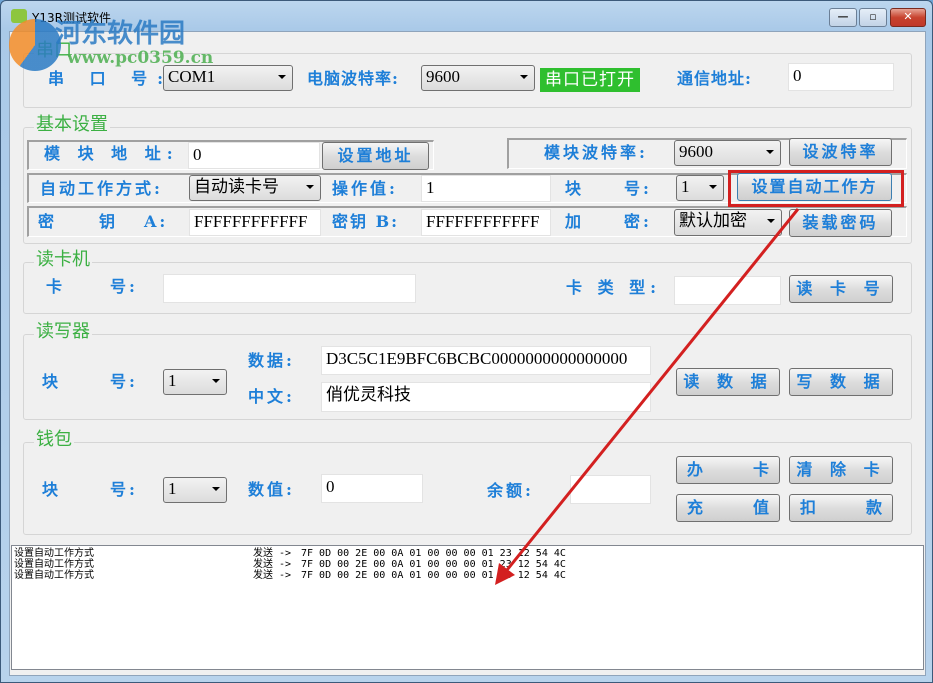  What do you see at coordinates (760, 469) in the screenshot?
I see `issue-card-label-2: 卡` at bounding box center [760, 469].